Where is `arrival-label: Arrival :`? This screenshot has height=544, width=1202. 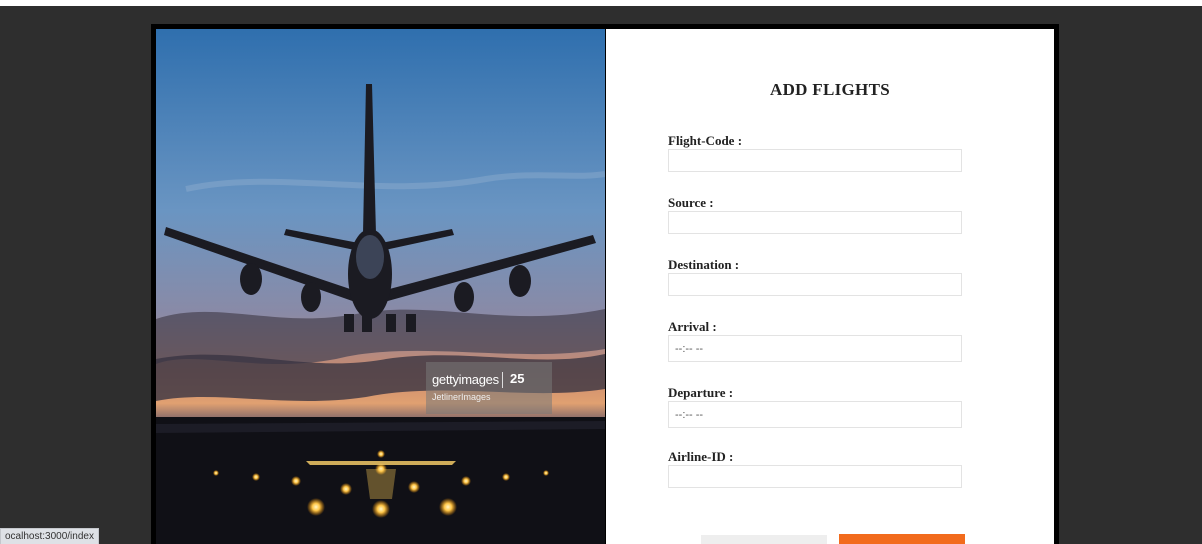
arrival-label: Arrival : is located at coordinates (692, 326).